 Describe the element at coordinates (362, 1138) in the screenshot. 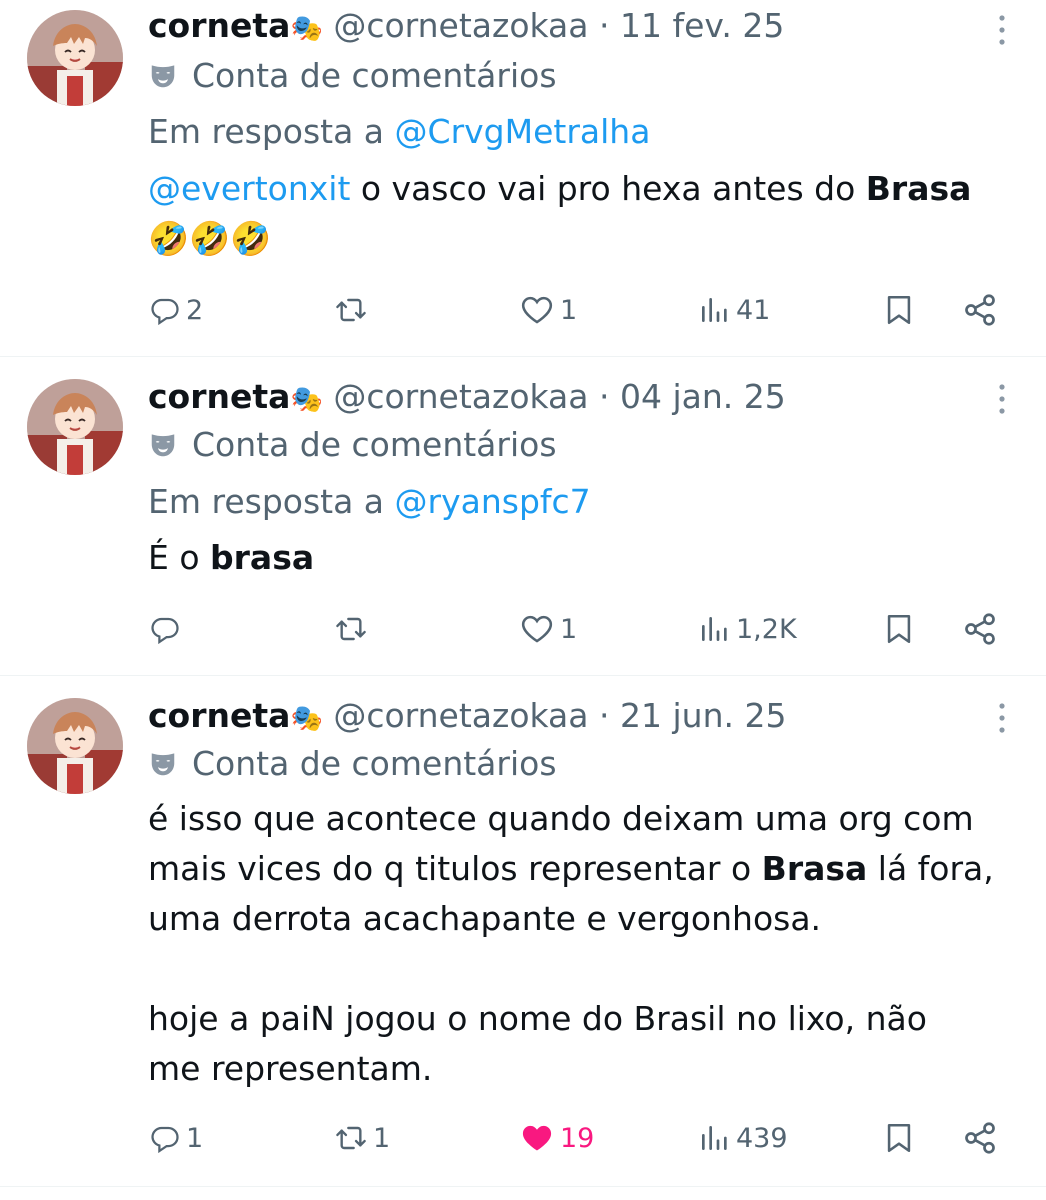

I see `retweet-button: 1` at that location.